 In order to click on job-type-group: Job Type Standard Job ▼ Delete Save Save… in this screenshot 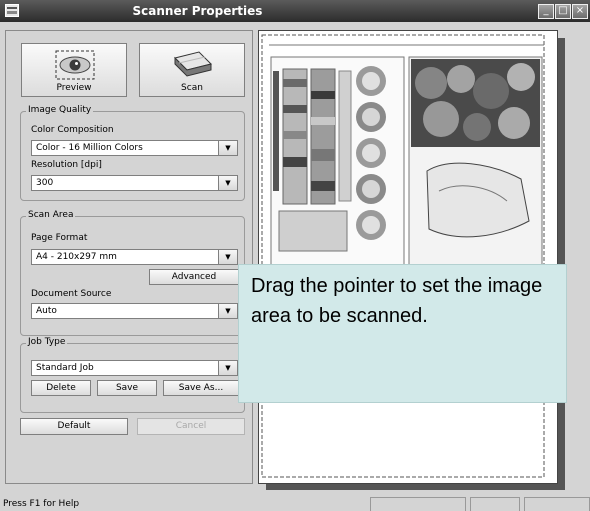, I will do `click(132, 375)`.